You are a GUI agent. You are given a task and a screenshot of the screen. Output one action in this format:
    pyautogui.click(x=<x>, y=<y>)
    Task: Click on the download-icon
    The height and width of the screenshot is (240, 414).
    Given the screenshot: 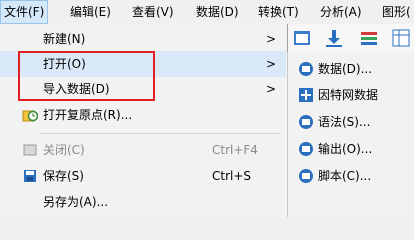 What is the action you would take?
    pyautogui.click(x=334, y=38)
    